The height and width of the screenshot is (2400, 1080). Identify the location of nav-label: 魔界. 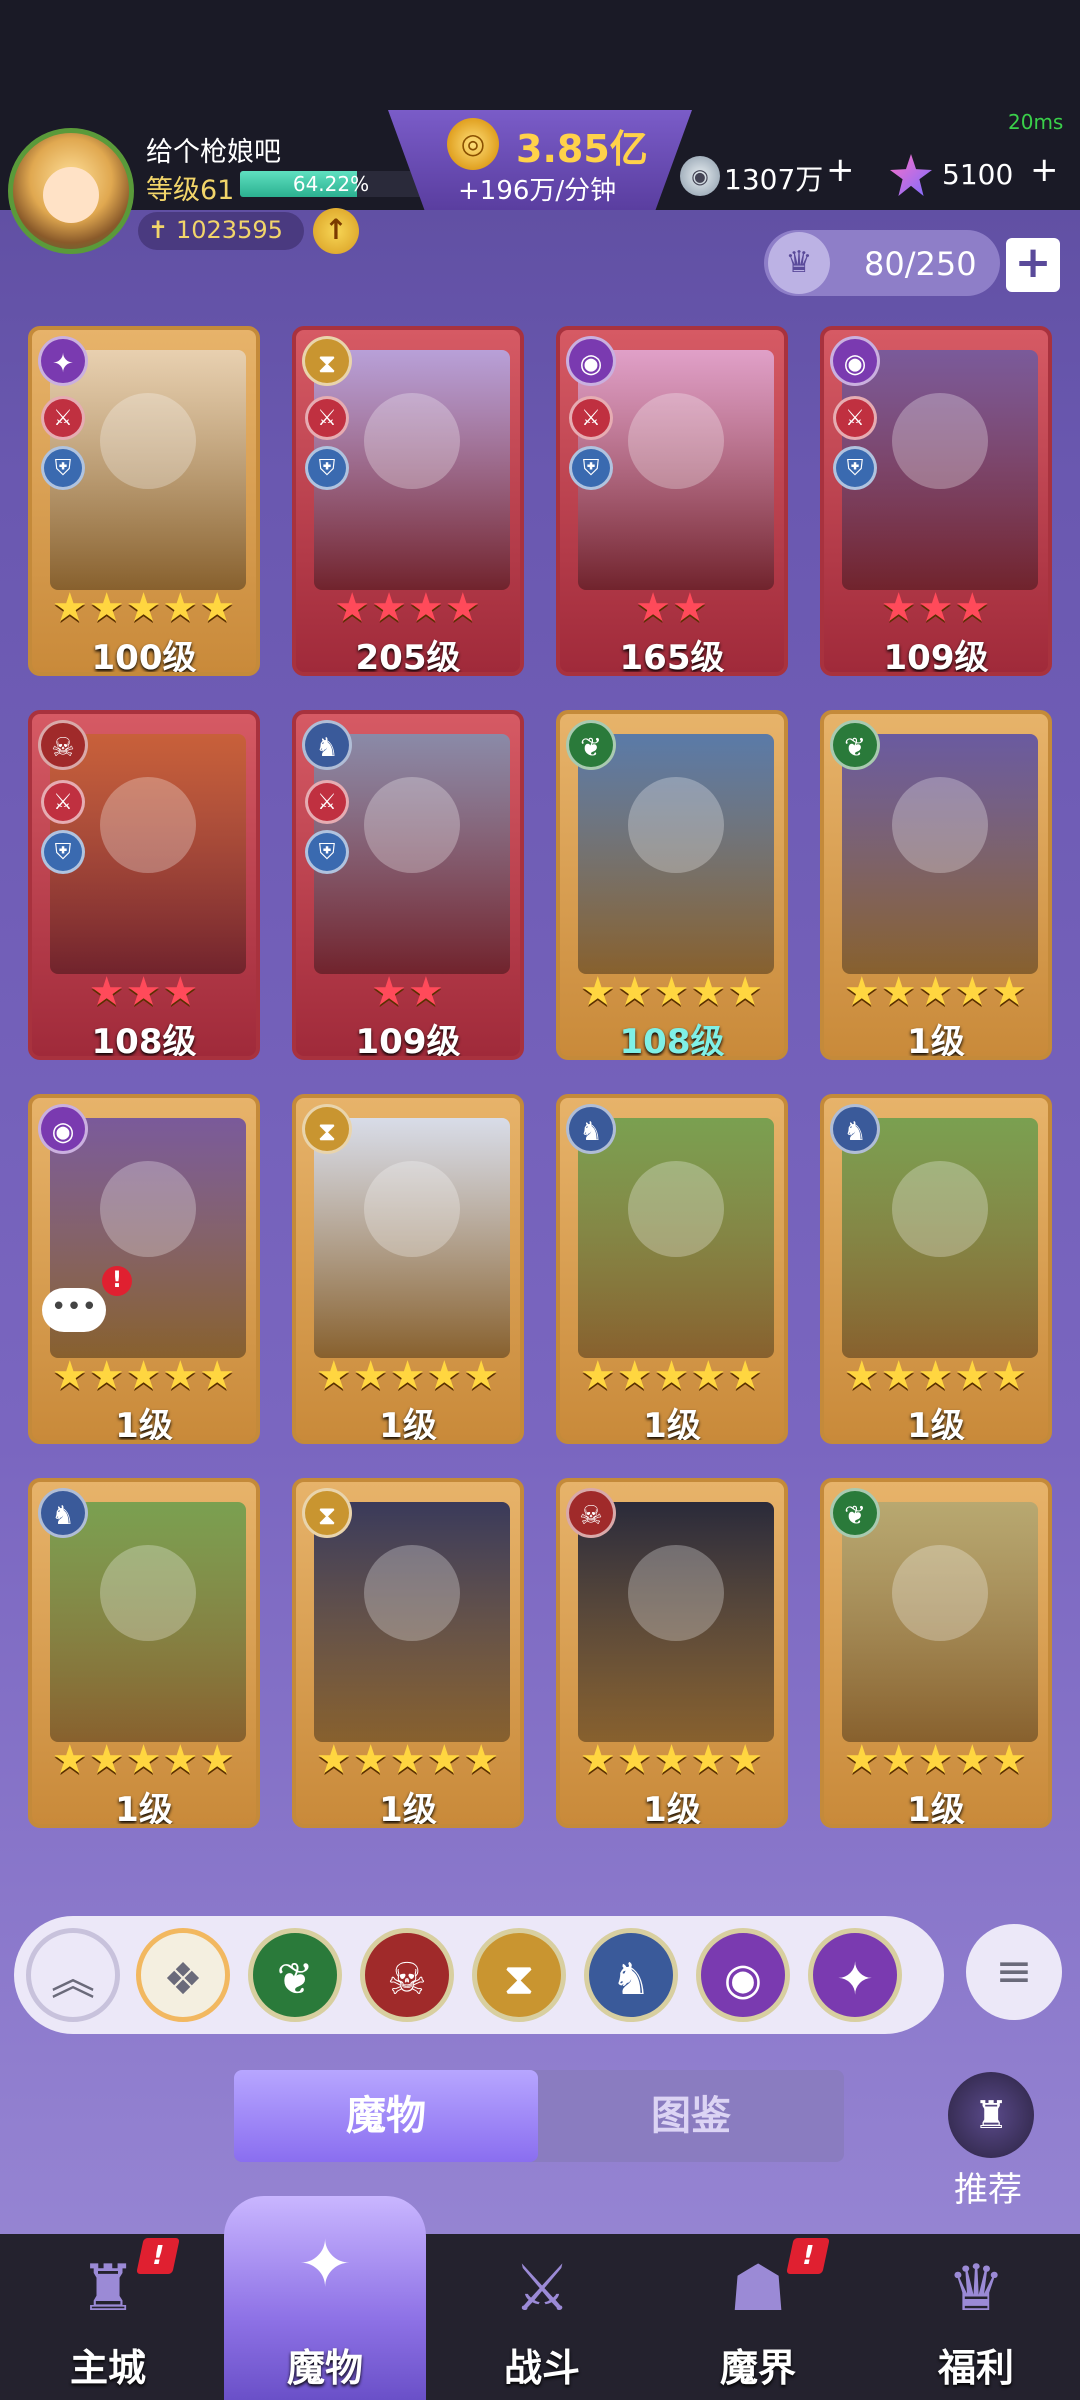
(757, 2368).